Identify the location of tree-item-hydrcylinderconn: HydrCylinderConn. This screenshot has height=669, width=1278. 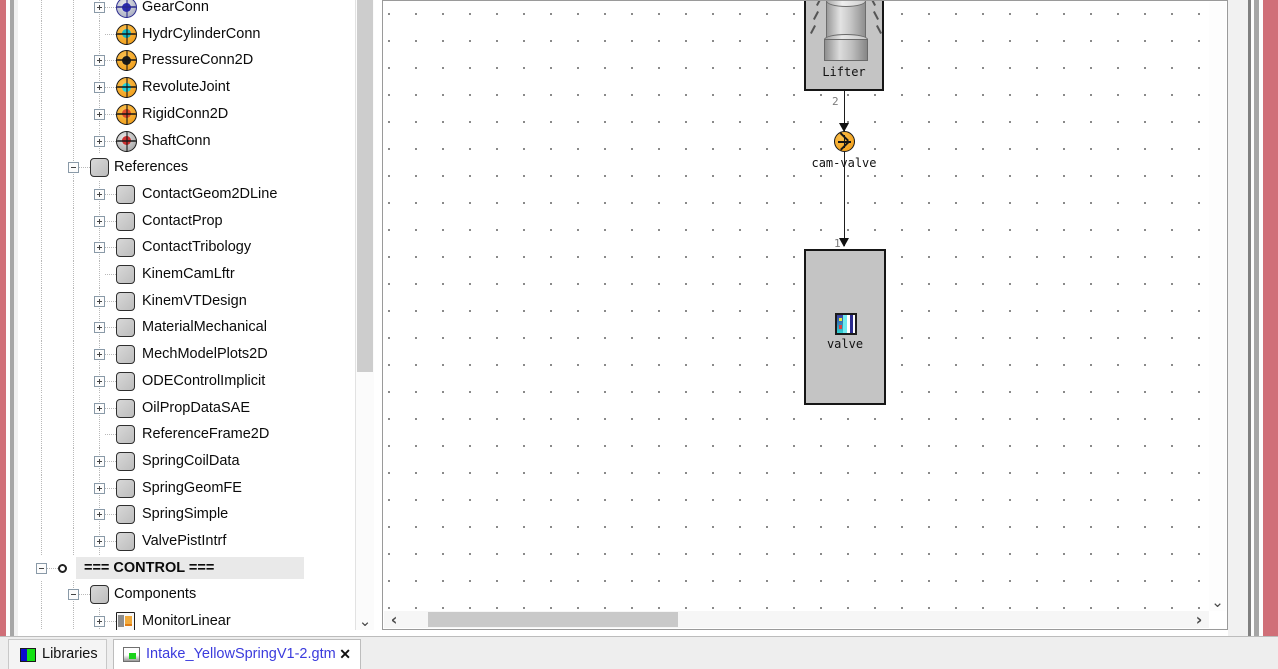
(188, 34).